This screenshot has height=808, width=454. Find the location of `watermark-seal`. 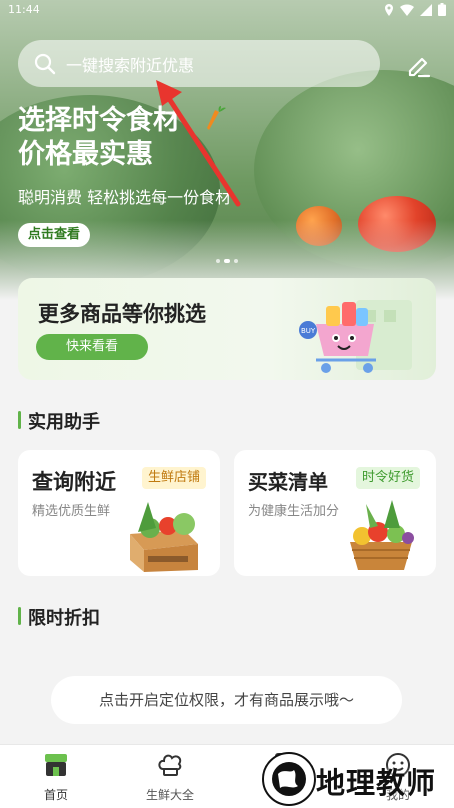

watermark-seal is located at coordinates (289, 779).